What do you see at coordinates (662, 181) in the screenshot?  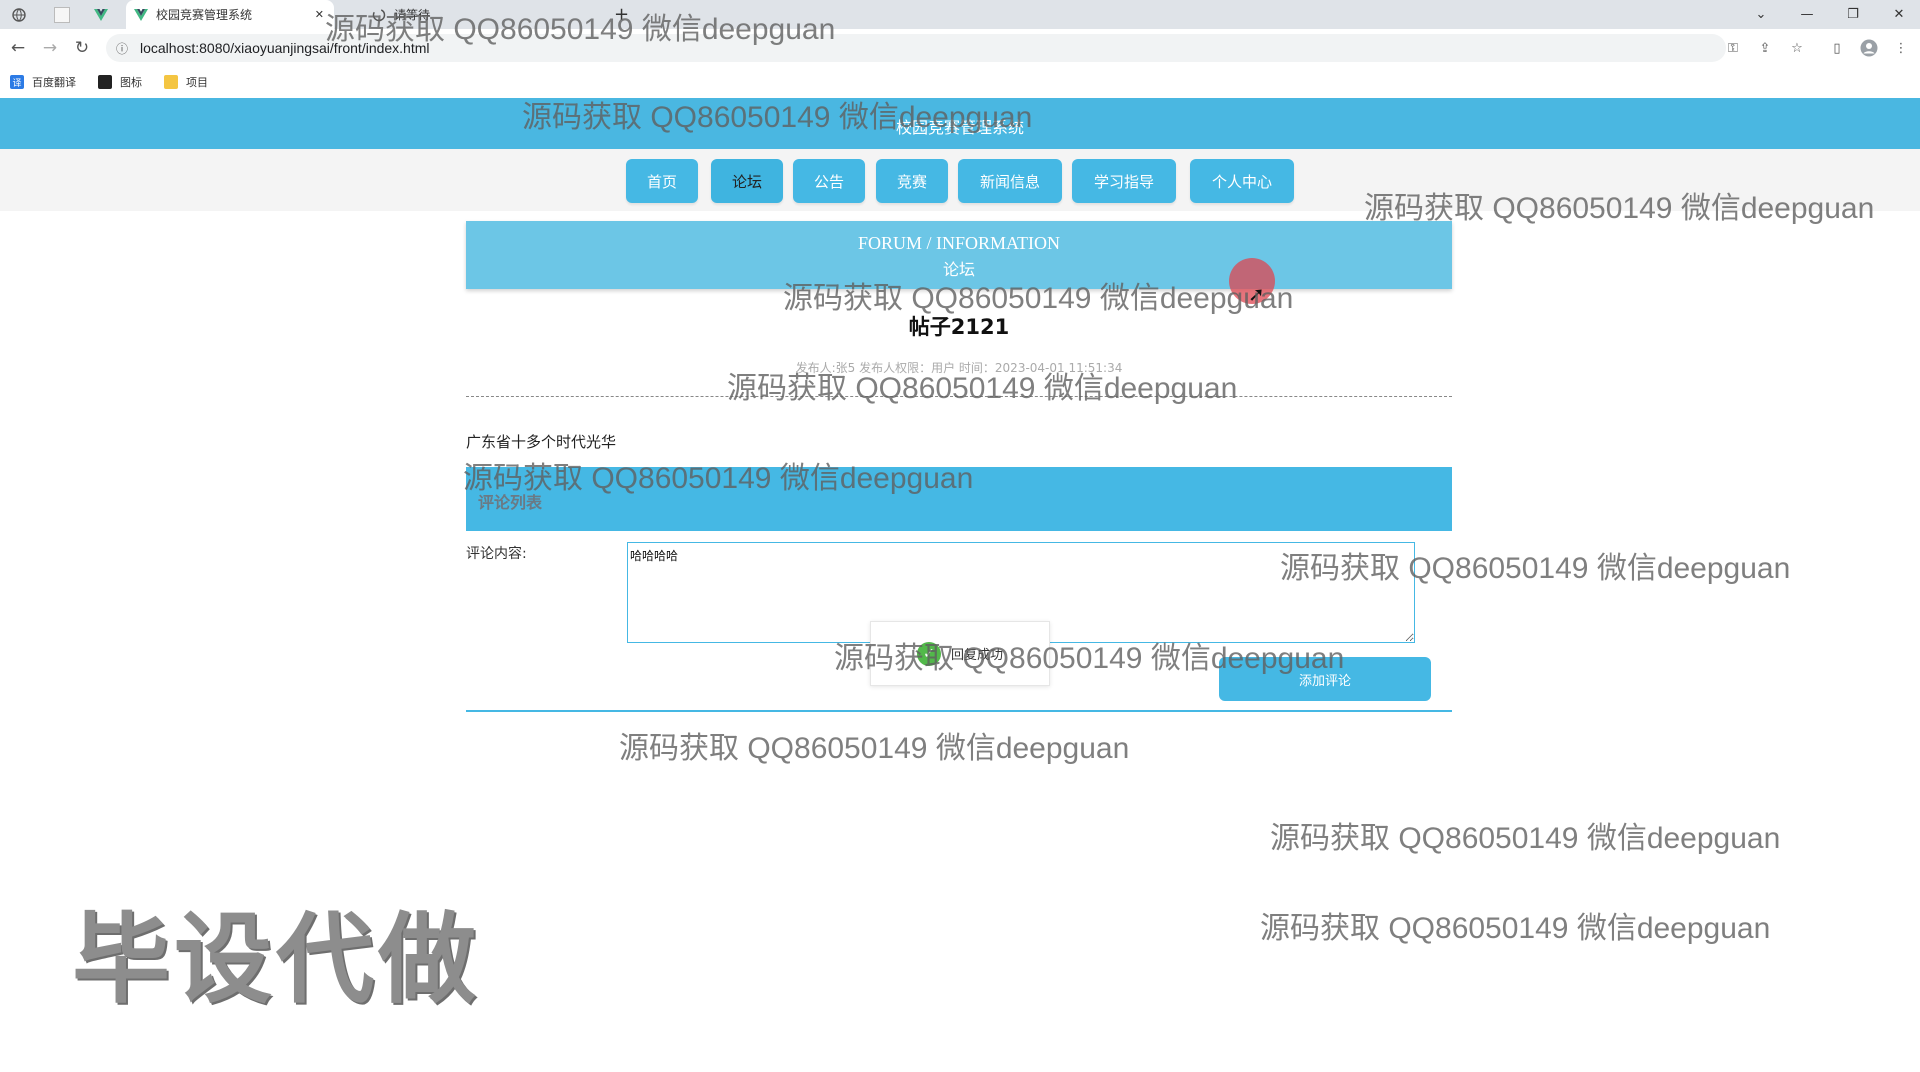 I see `nav-home: 首页` at bounding box center [662, 181].